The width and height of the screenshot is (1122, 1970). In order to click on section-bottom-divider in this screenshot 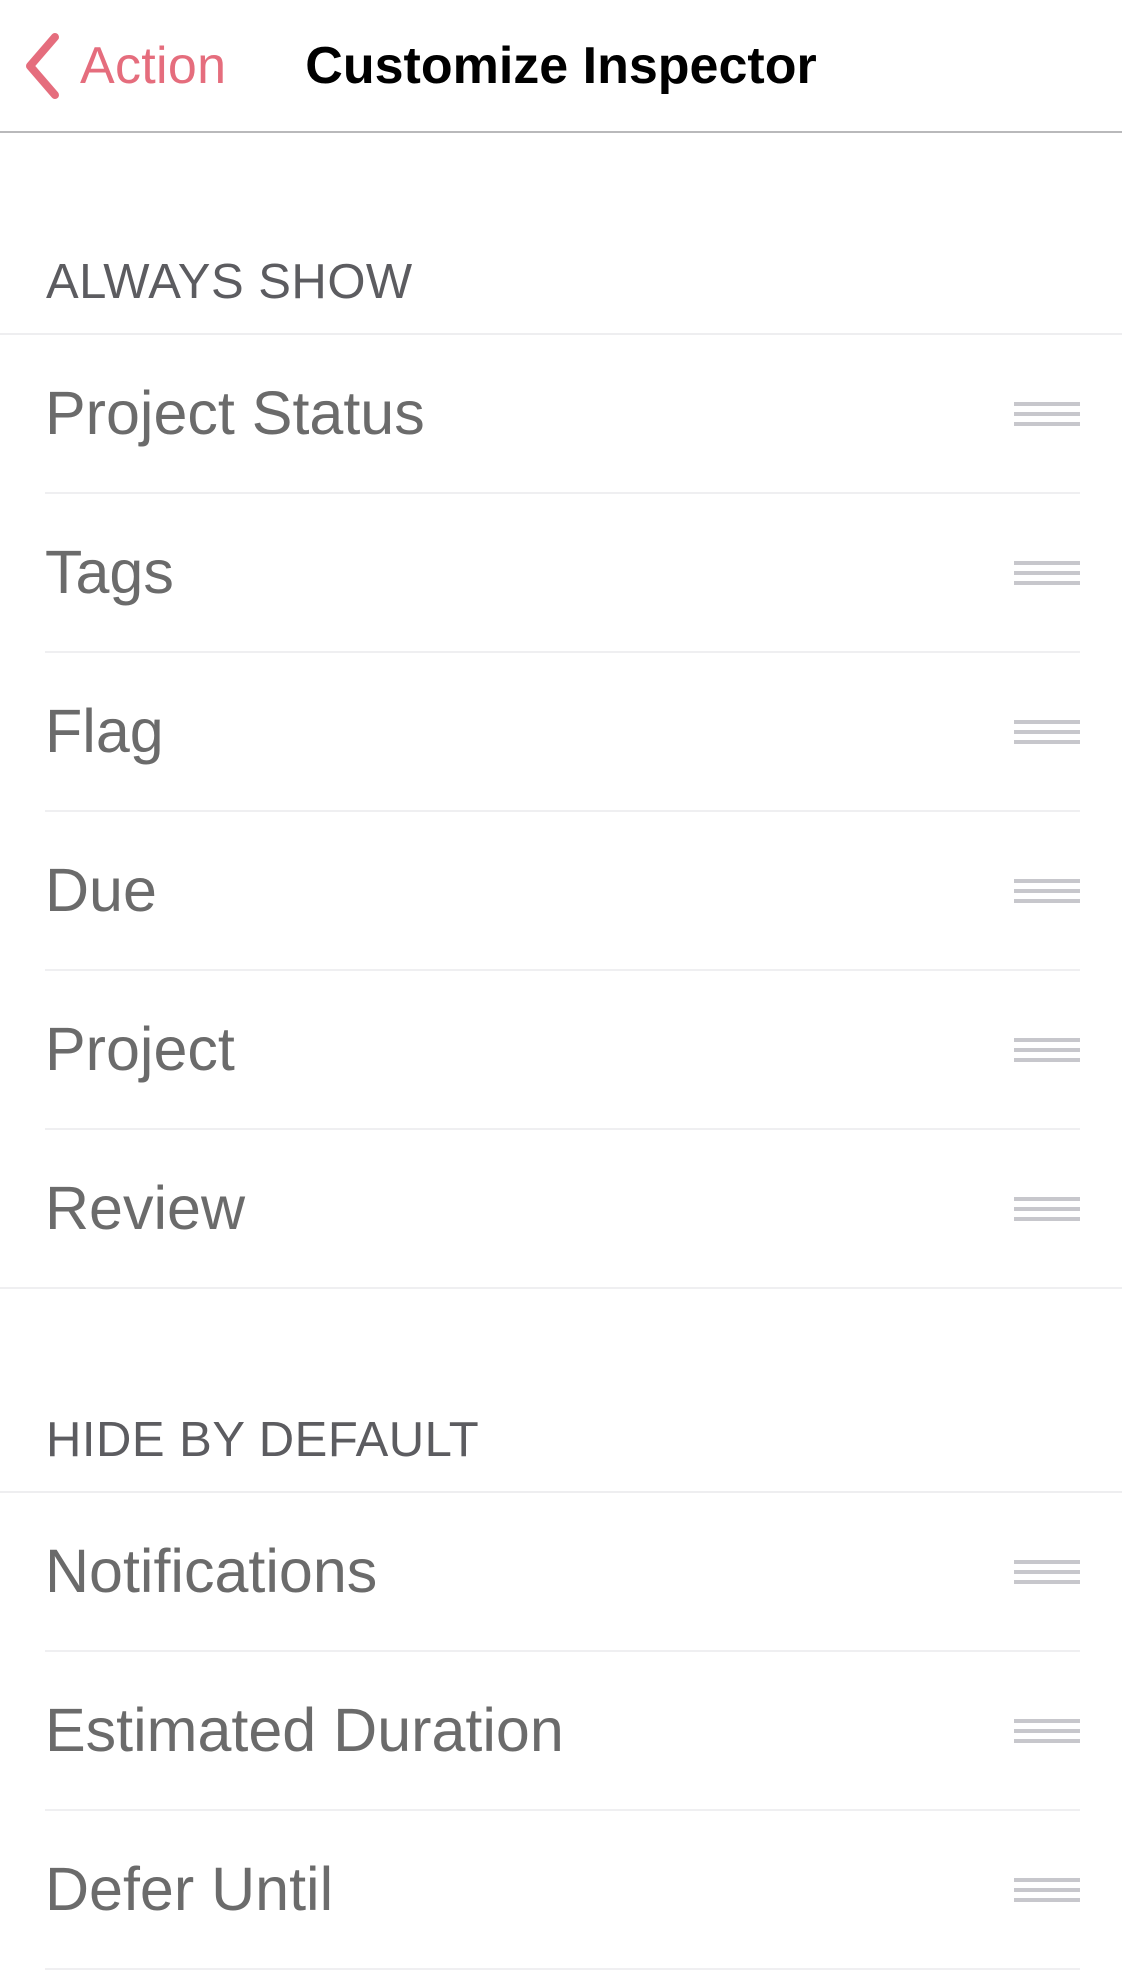, I will do `click(561, 1288)`.